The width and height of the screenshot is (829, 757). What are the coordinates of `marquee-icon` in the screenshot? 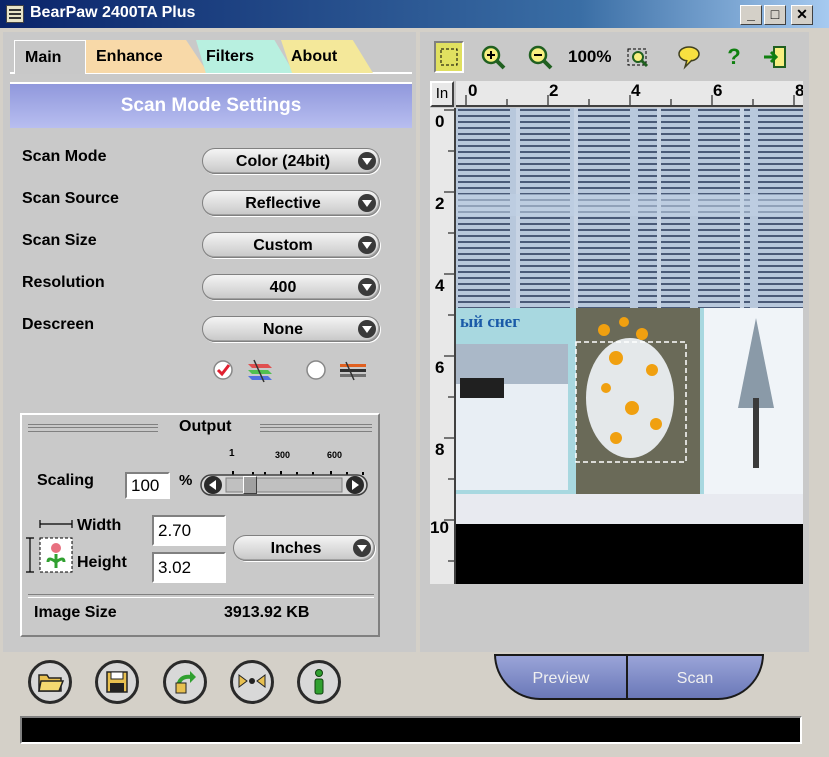 It's located at (449, 57).